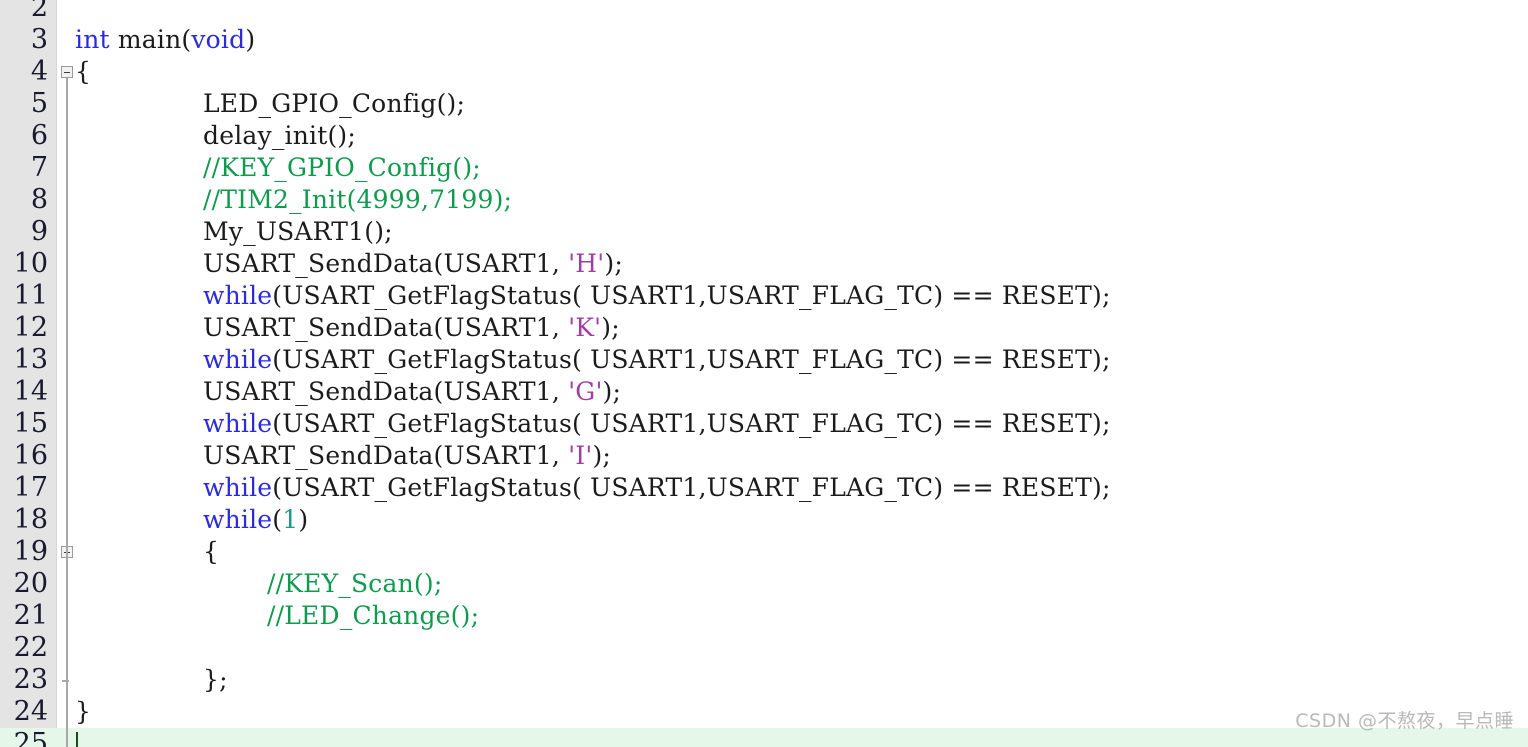  What do you see at coordinates (407, 456) in the screenshot?
I see `code-text: USART_SendData(USART1, 'I');` at bounding box center [407, 456].